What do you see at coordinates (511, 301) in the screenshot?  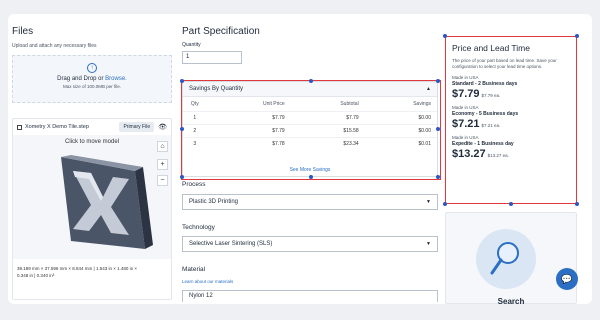 I see `search-card-label: Search` at bounding box center [511, 301].